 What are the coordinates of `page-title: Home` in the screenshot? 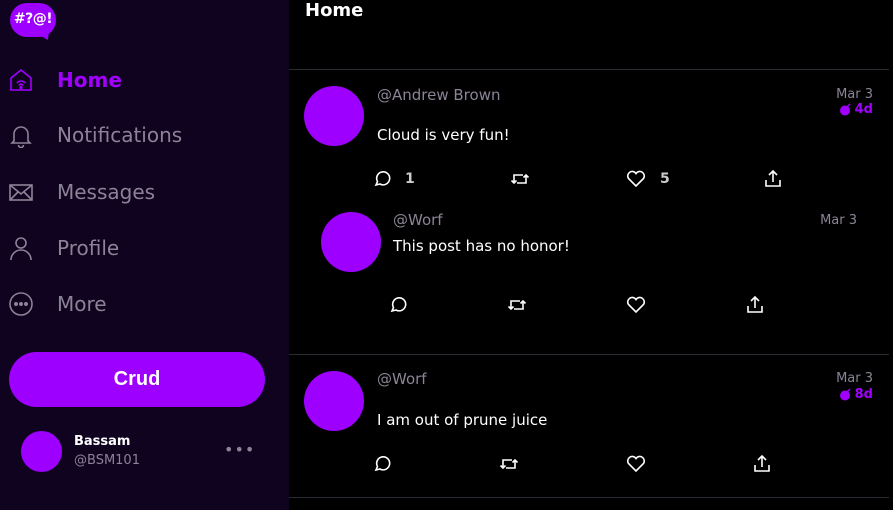 It's located at (334, 10).